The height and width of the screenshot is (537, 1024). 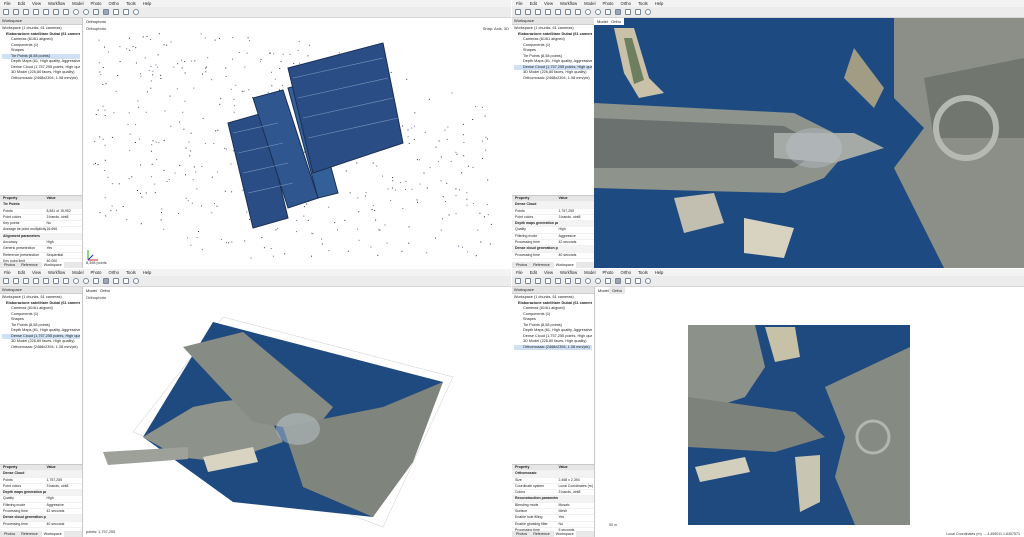 What do you see at coordinates (618, 281) in the screenshot?
I see `ortho-icon` at bounding box center [618, 281].